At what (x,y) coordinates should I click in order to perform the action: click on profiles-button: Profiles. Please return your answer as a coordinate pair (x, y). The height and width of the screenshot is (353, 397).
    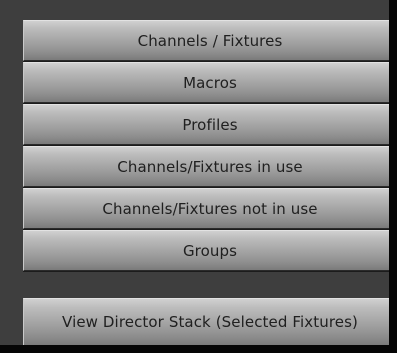
    Looking at the image, I should click on (210, 124).